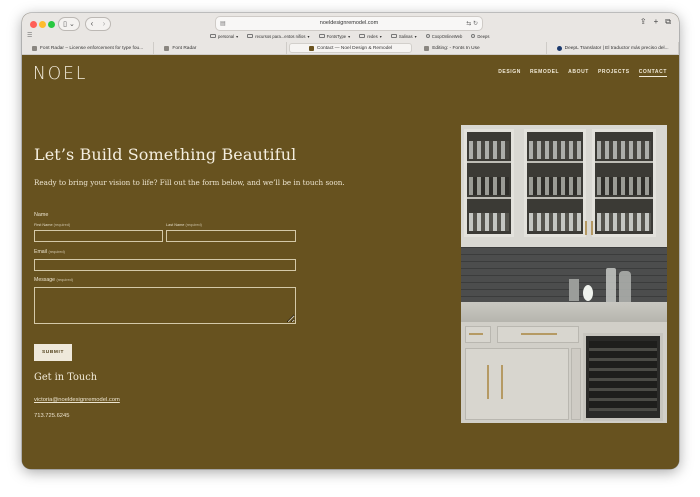  Describe the element at coordinates (427, 36) in the screenshot. I see `globe-icon` at that location.